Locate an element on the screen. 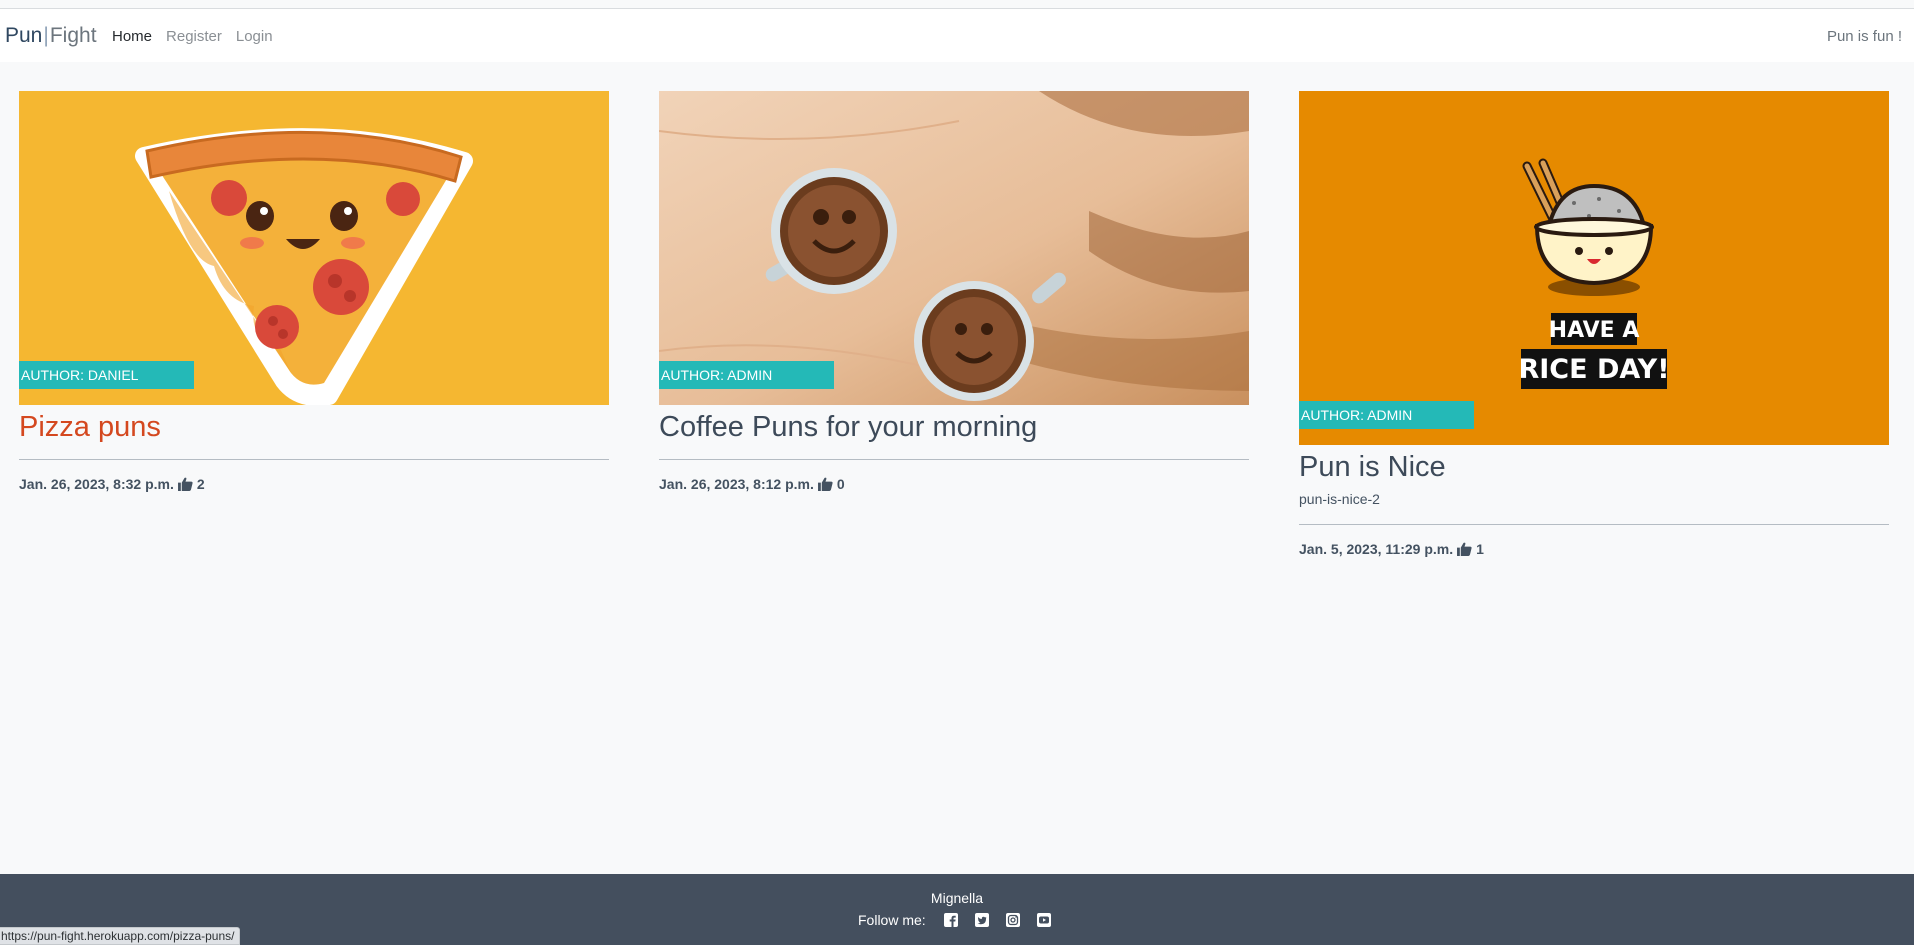  navbar-tagline: Pun is fun ! is located at coordinates (1864, 36).